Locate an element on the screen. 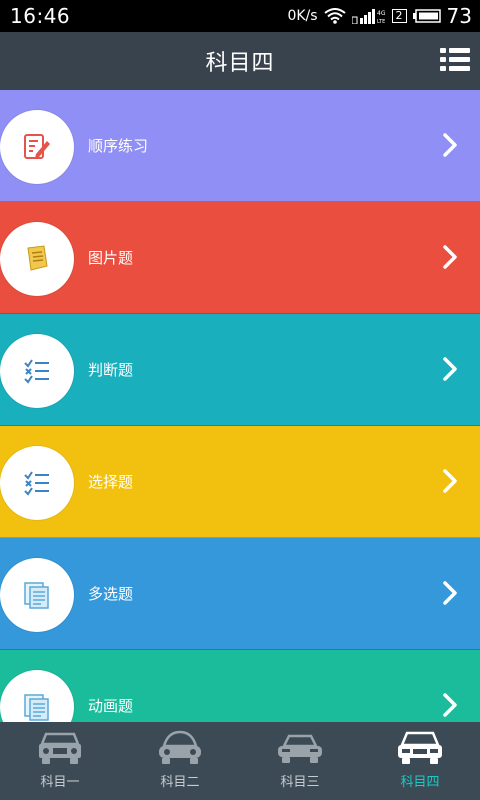  tab-subject-four: 科目四 is located at coordinates (420, 761).